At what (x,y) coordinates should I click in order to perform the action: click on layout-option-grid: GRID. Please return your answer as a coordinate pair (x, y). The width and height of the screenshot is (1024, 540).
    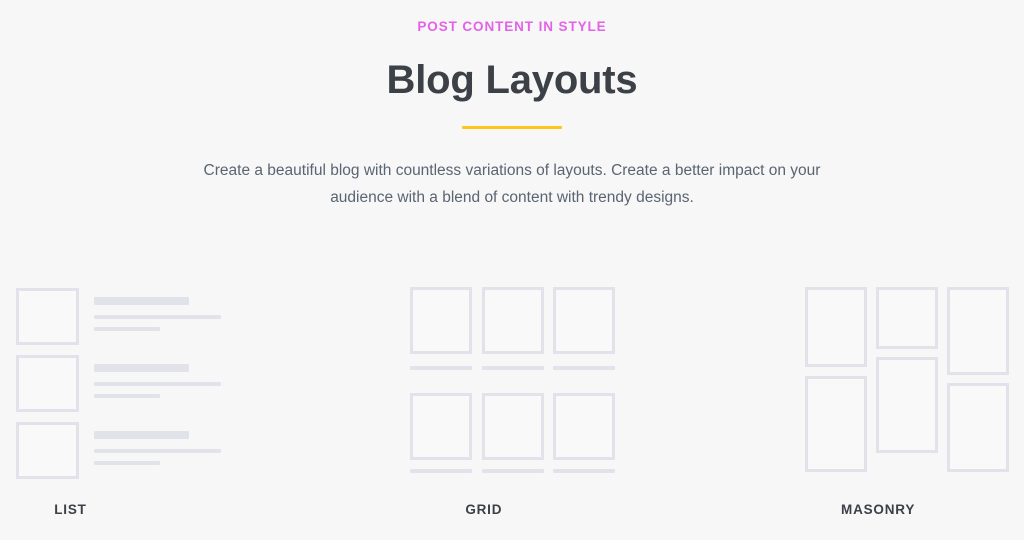
    Looking at the image, I should click on (511, 397).